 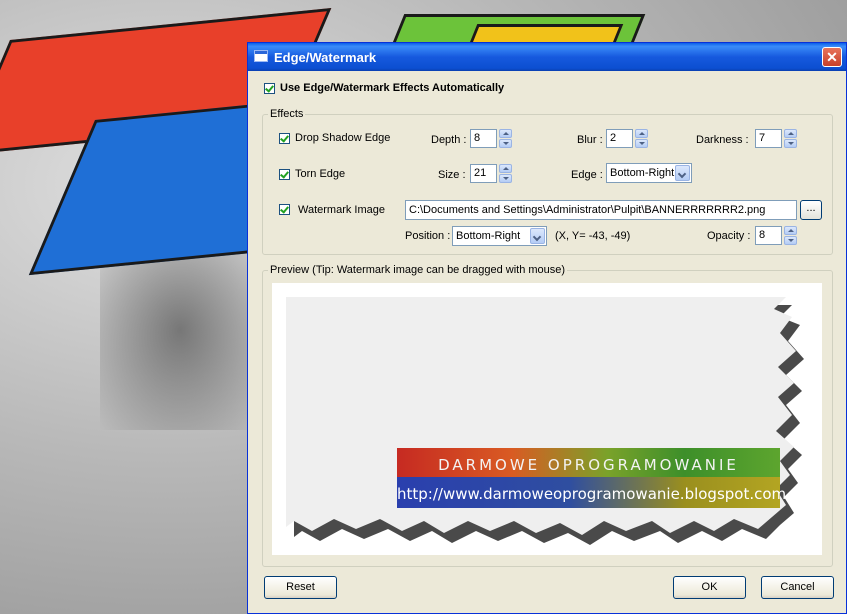 I want to click on watermark-label: Watermark Image, so click(x=342, y=210).